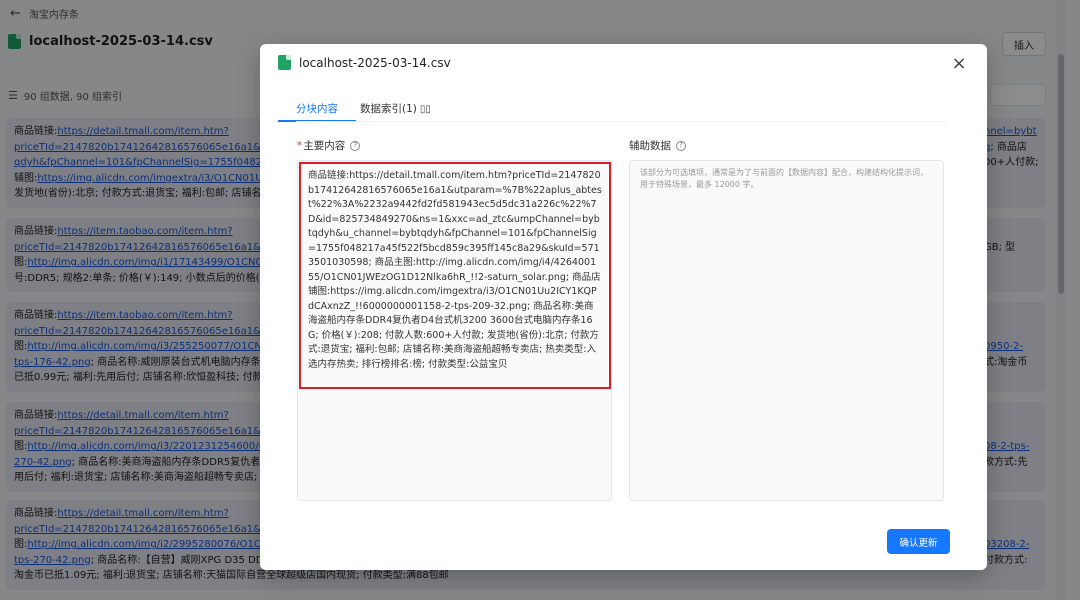  Describe the element at coordinates (621, 121) in the screenshot. I see `tabs-divider` at that location.